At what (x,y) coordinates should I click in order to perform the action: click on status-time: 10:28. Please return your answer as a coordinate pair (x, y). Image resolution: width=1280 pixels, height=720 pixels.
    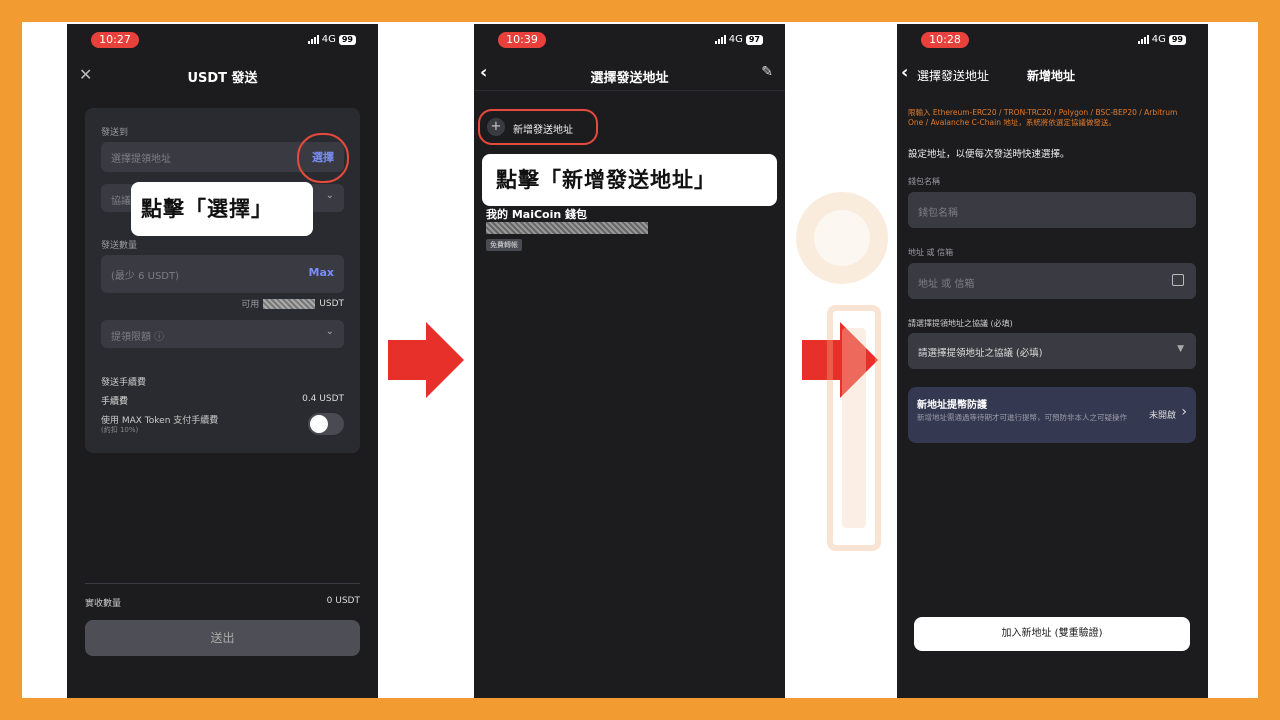
    Looking at the image, I should click on (945, 40).